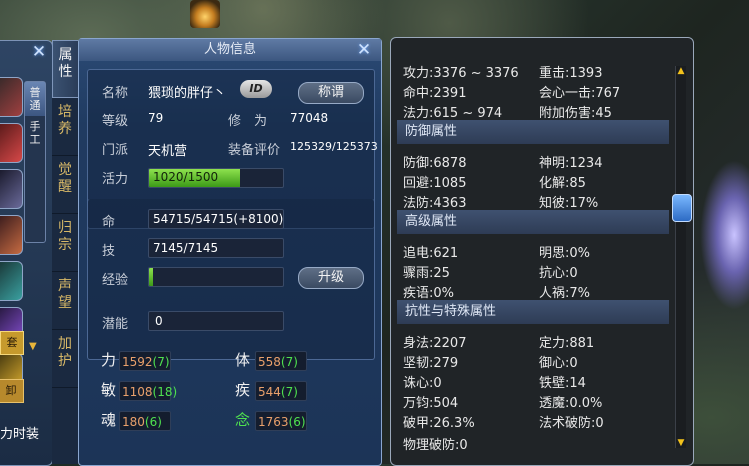 The image size is (749, 466). What do you see at coordinates (281, 421) in the screenshot?
I see `attr-value: 1763(6)` at bounding box center [281, 421].